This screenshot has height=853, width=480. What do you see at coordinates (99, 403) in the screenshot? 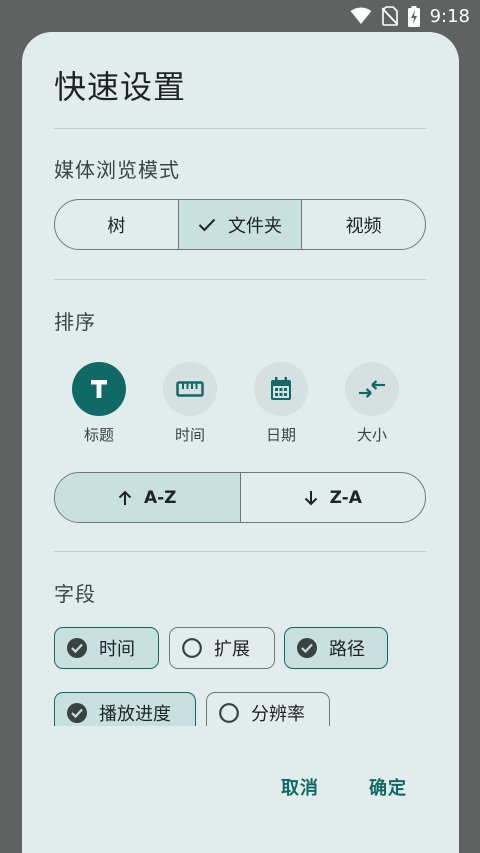
I see `sort-by-title: 标题` at bounding box center [99, 403].